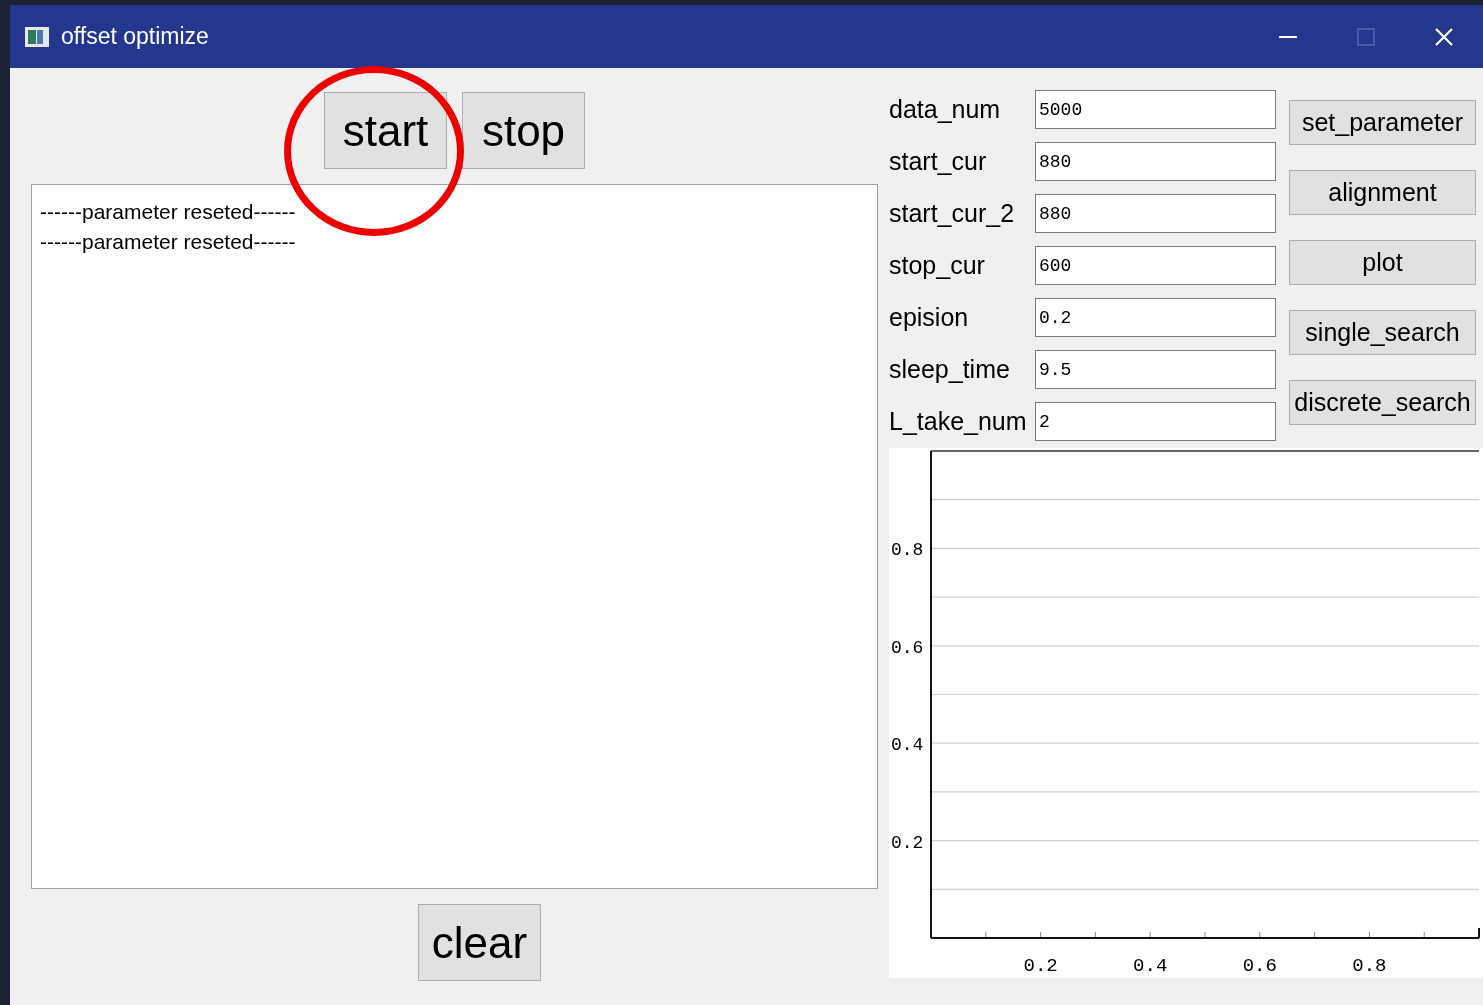 This screenshot has height=1005, width=1483. I want to click on action-button: plot, so click(1382, 262).